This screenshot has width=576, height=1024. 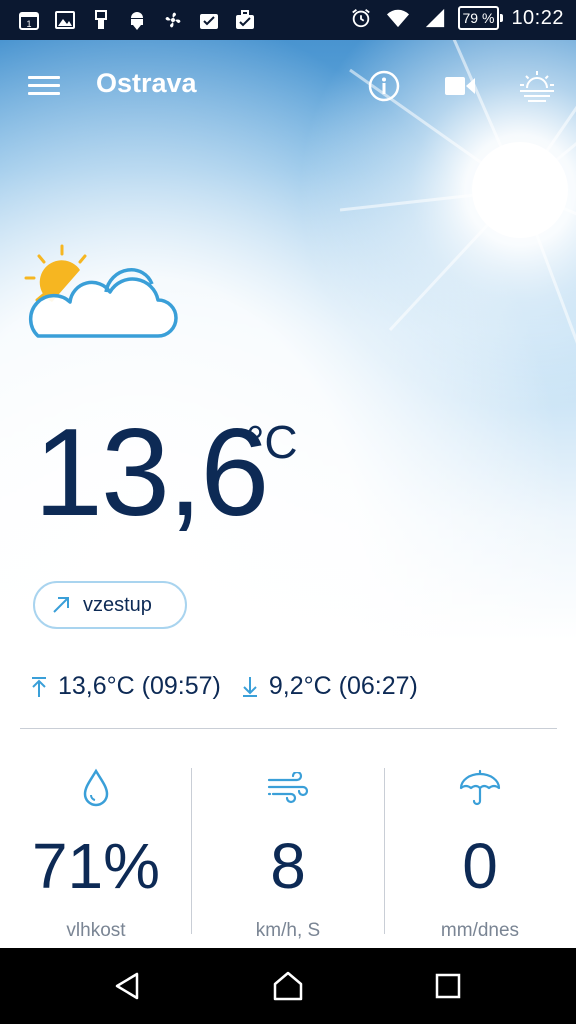 I want to click on metric-wind: 8 km/h, S, so click(x=288, y=844).